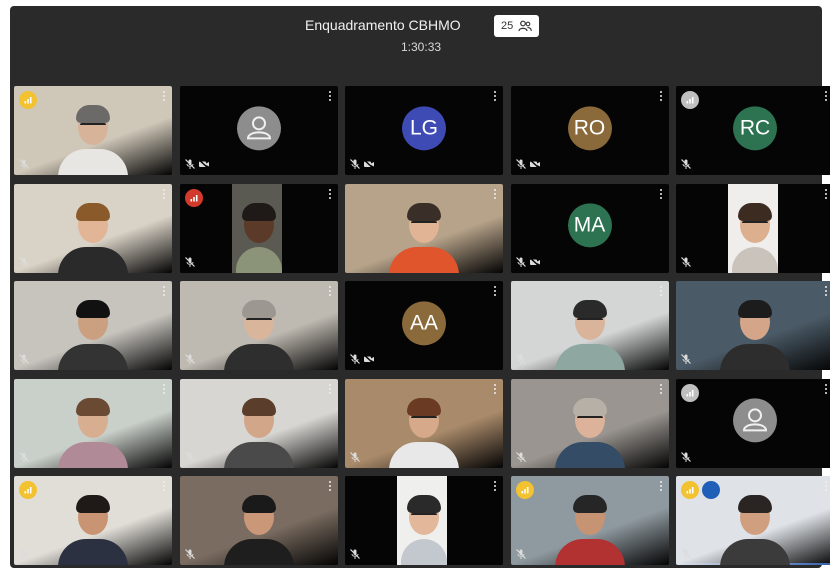  I want to click on participant-tile: RO, so click(589, 130).